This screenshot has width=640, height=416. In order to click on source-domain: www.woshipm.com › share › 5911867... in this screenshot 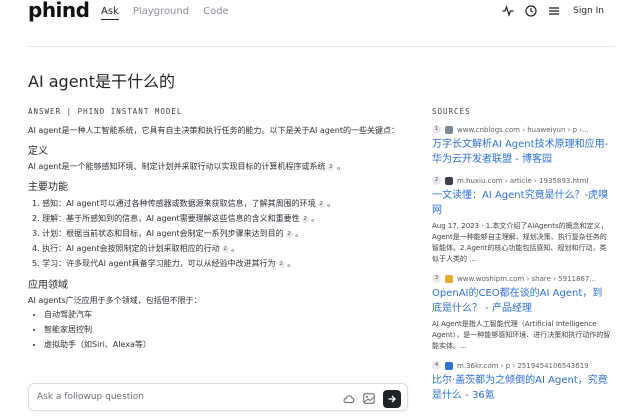, I will do `click(526, 278)`.